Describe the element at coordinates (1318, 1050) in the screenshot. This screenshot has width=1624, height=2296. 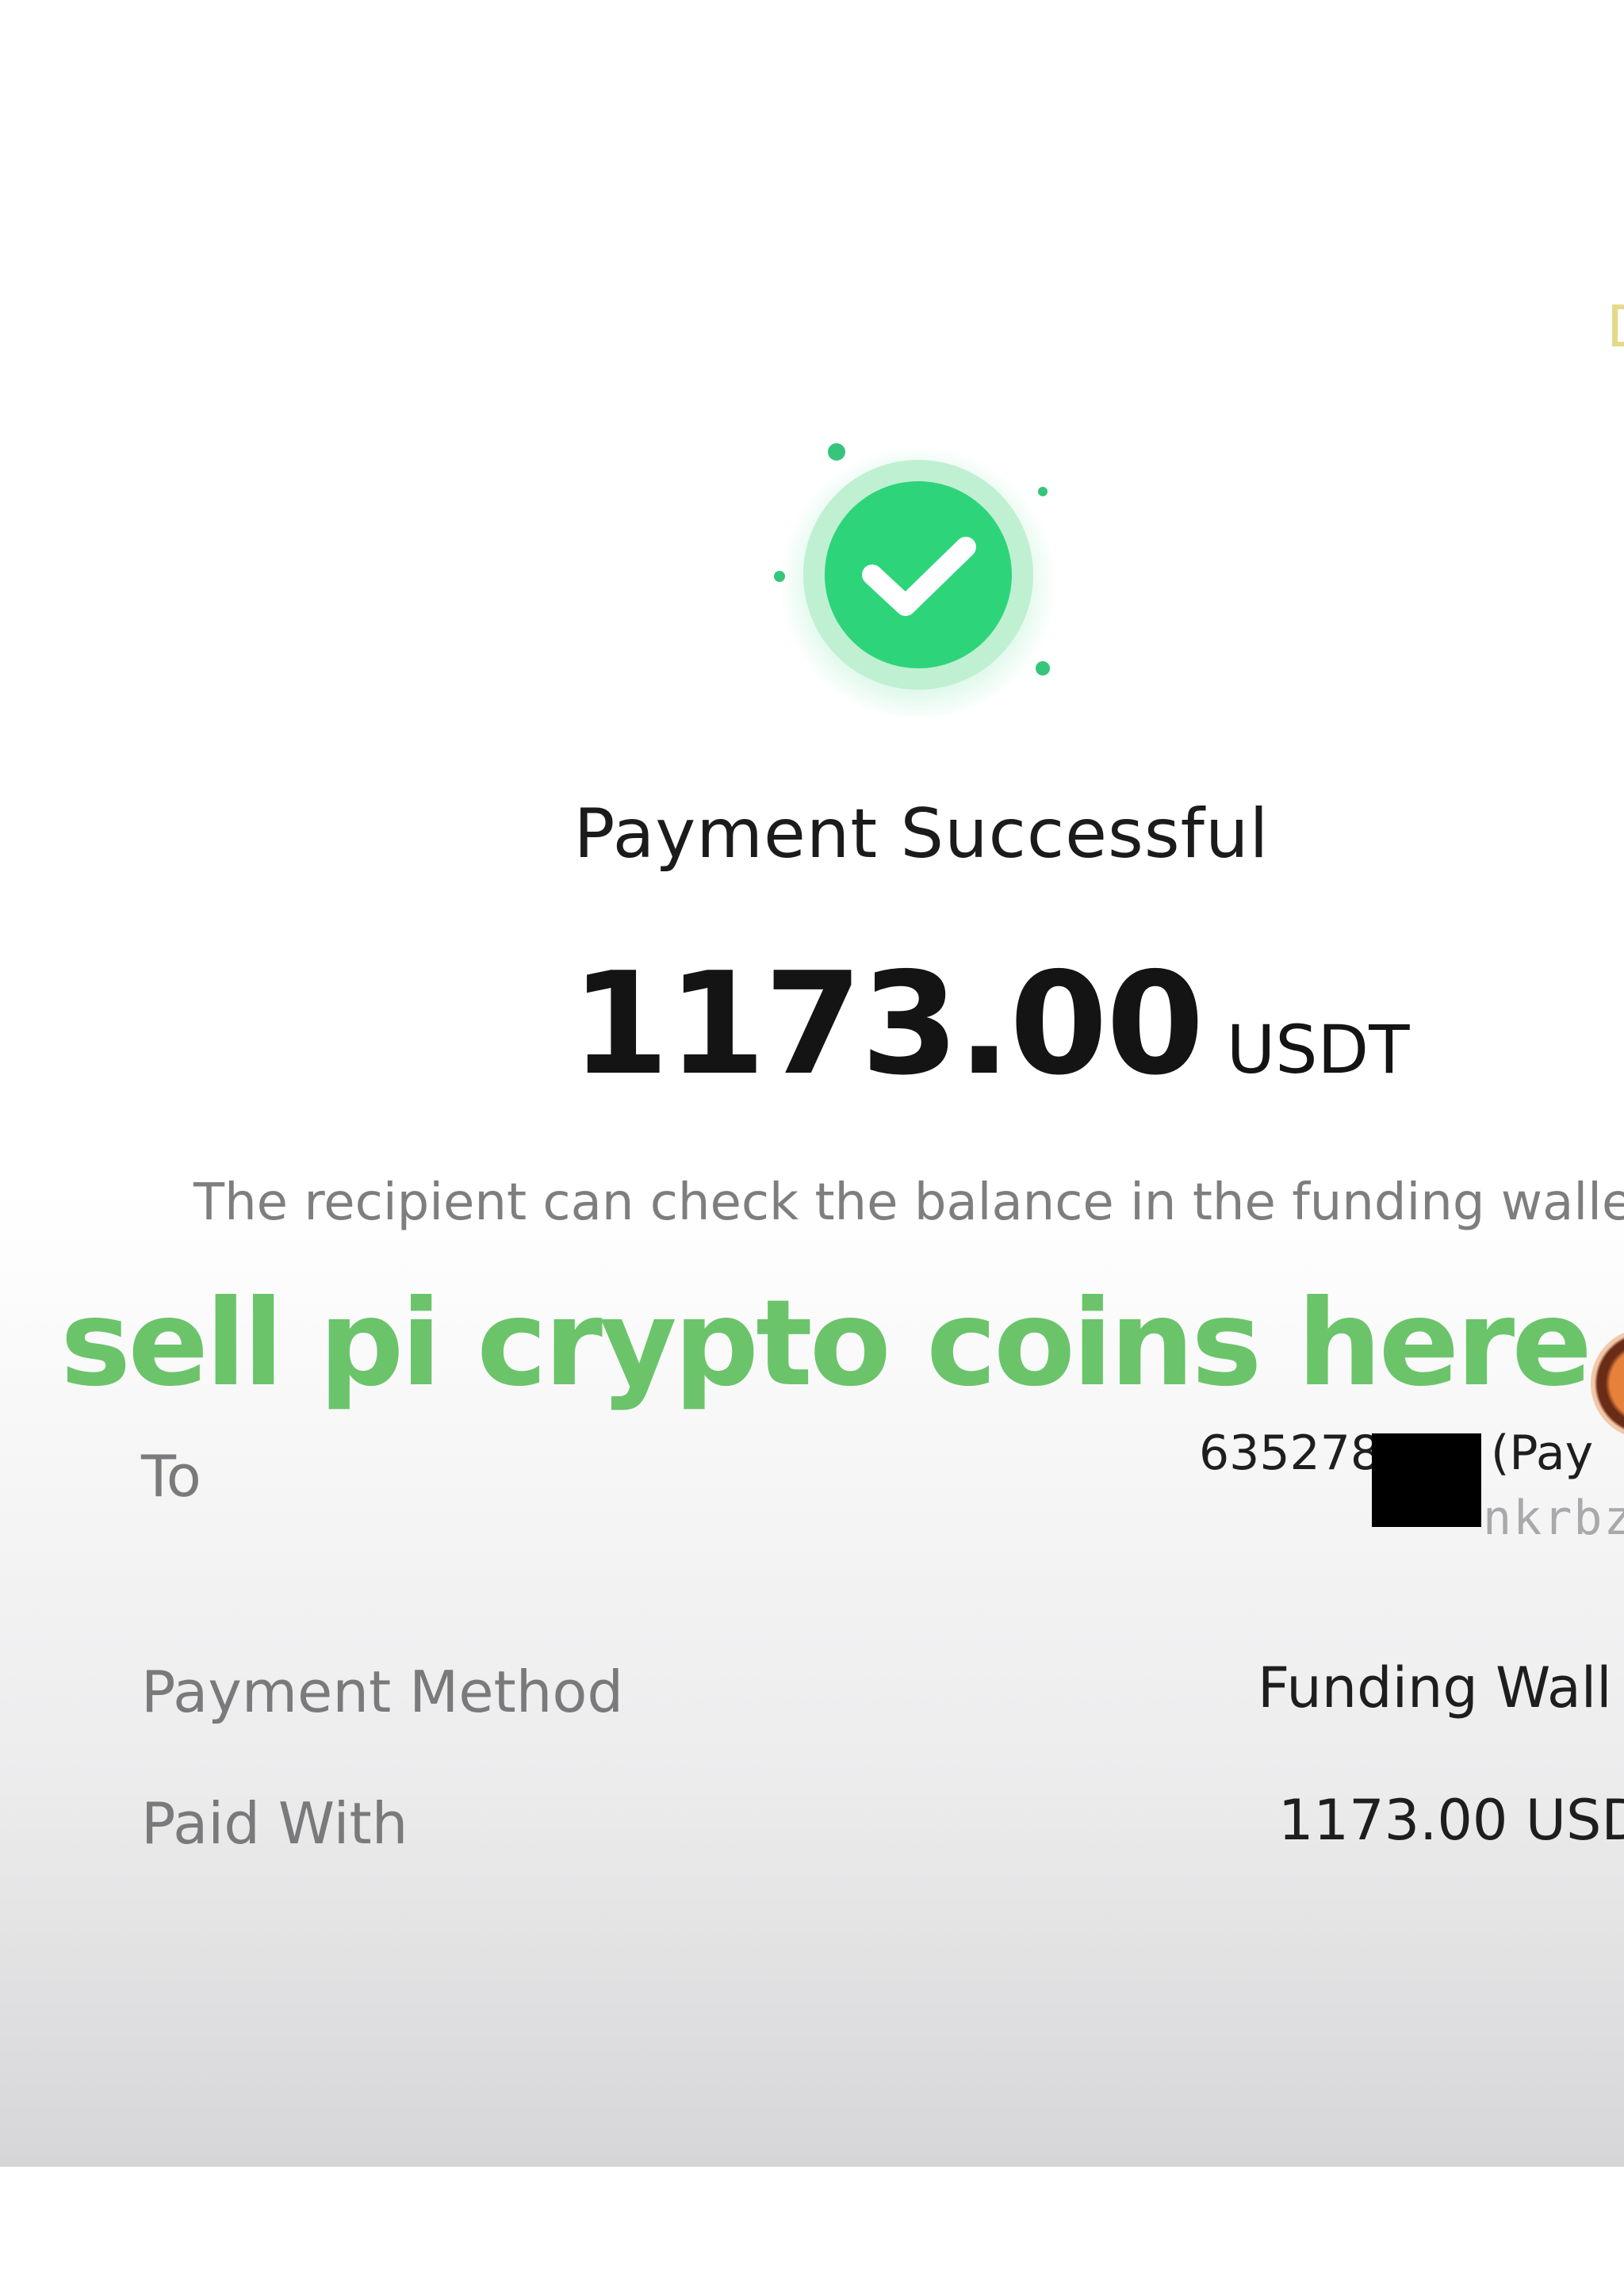
I see `amount-currency: USDT` at that location.